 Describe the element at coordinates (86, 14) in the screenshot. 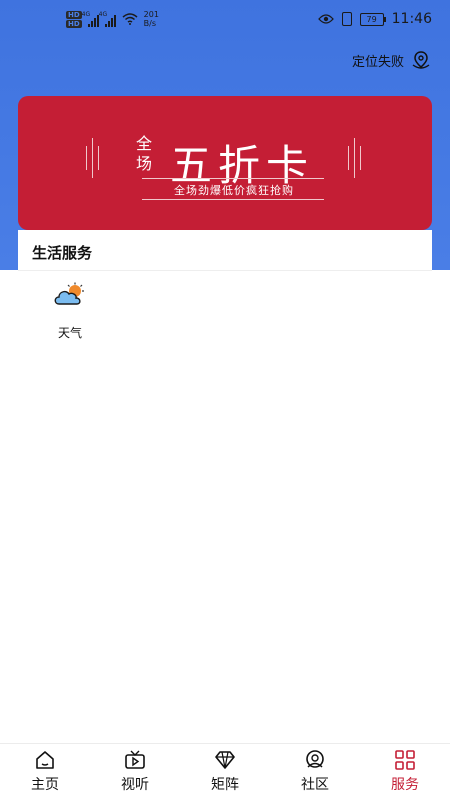

I see `network-label-1: 4G` at that location.